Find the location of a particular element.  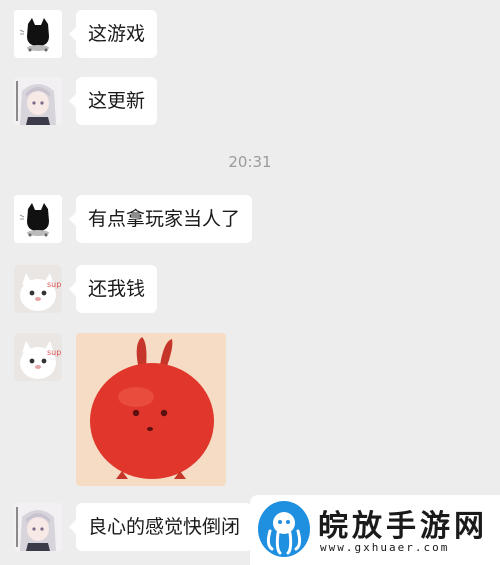

message-text: 良心的感觉快倒闭 is located at coordinates (164, 527).